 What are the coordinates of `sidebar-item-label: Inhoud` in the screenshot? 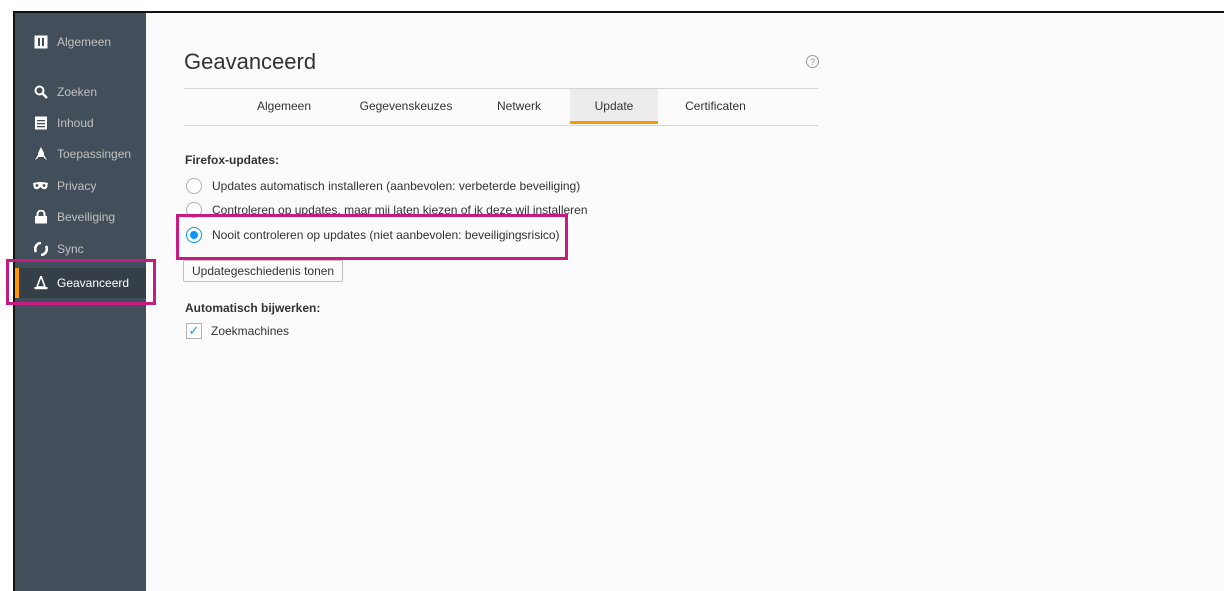 It's located at (75, 123).